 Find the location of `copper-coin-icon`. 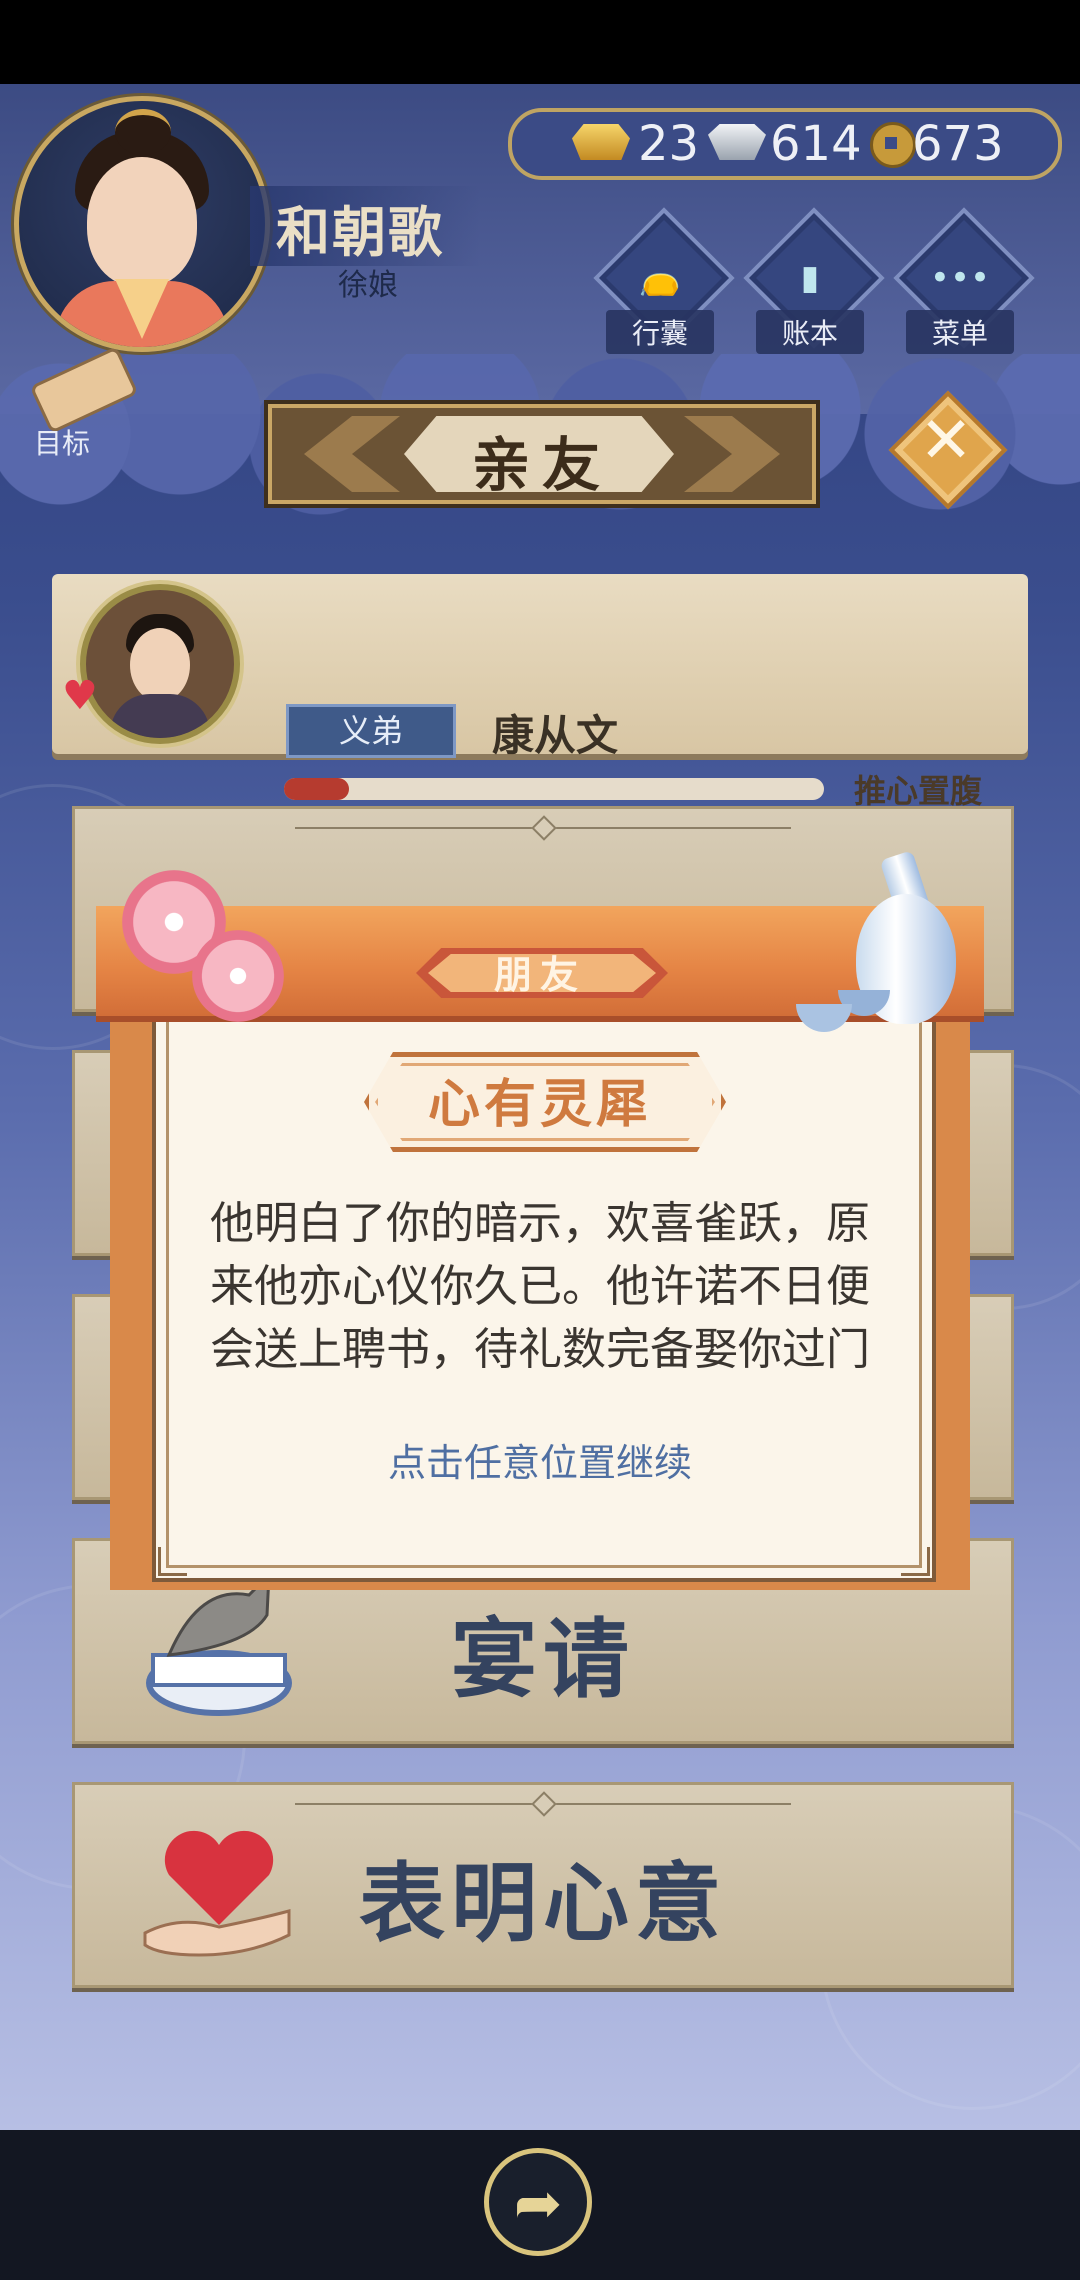

copper-coin-icon is located at coordinates (893, 145).